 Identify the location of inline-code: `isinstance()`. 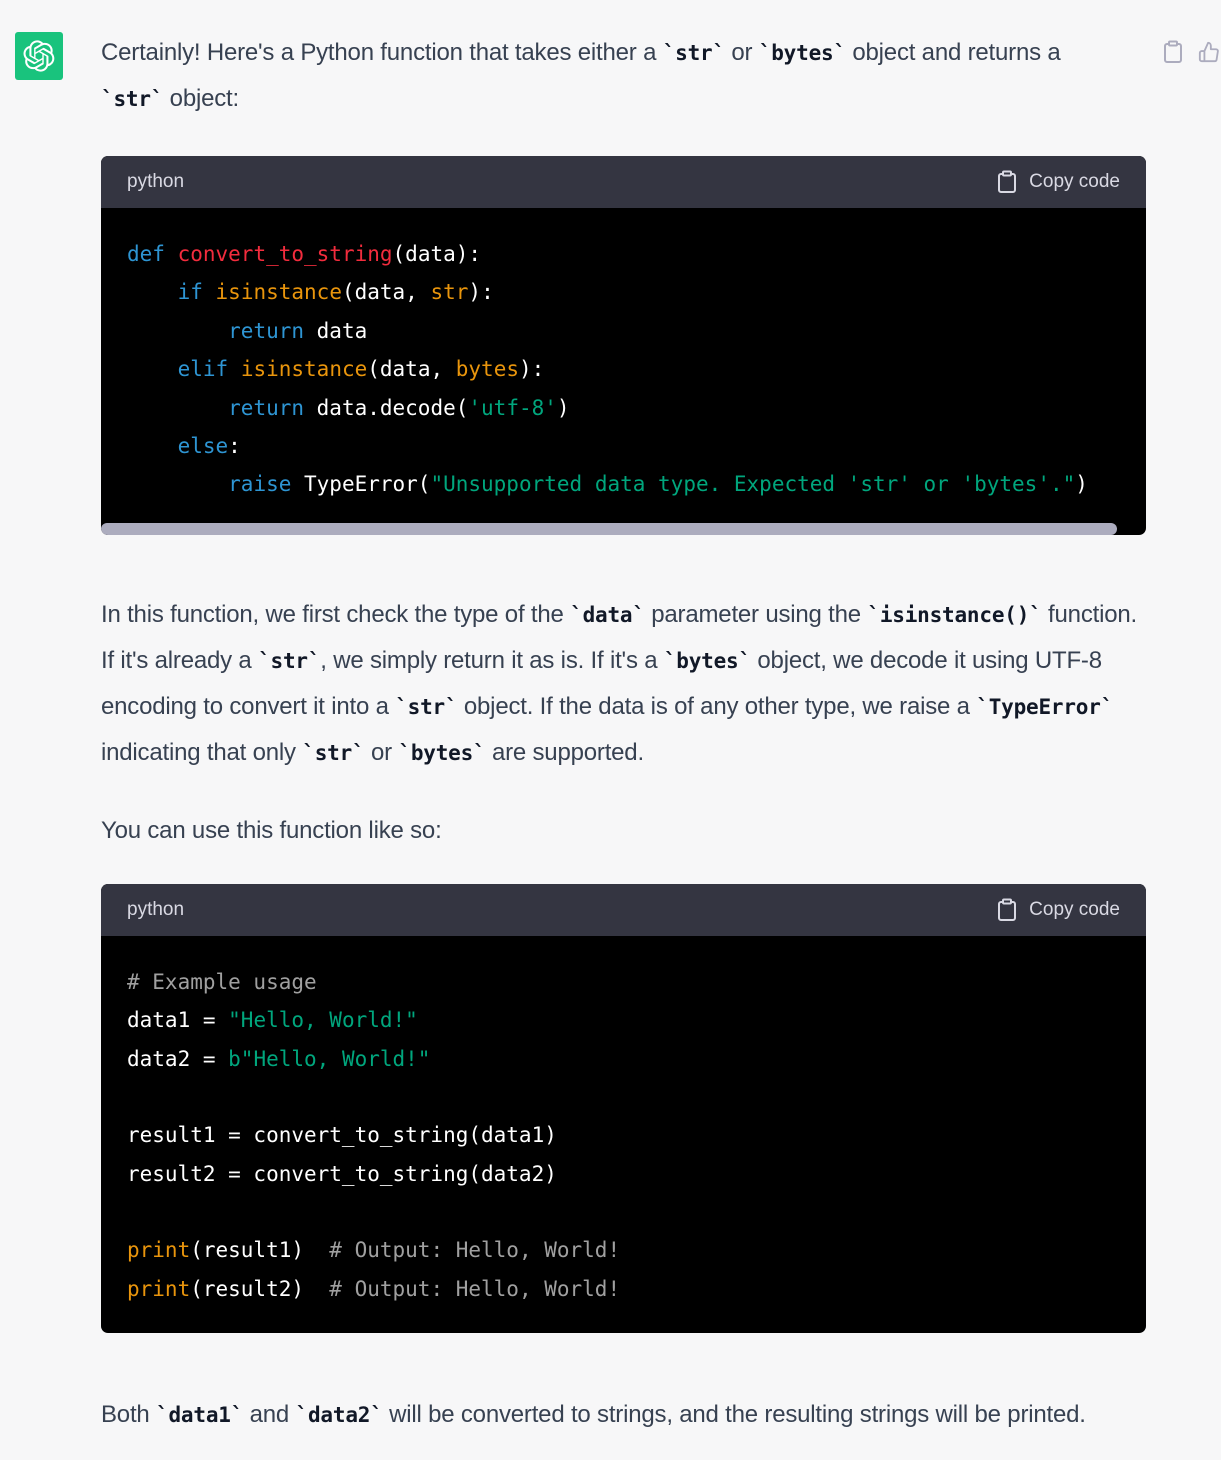
(954, 614).